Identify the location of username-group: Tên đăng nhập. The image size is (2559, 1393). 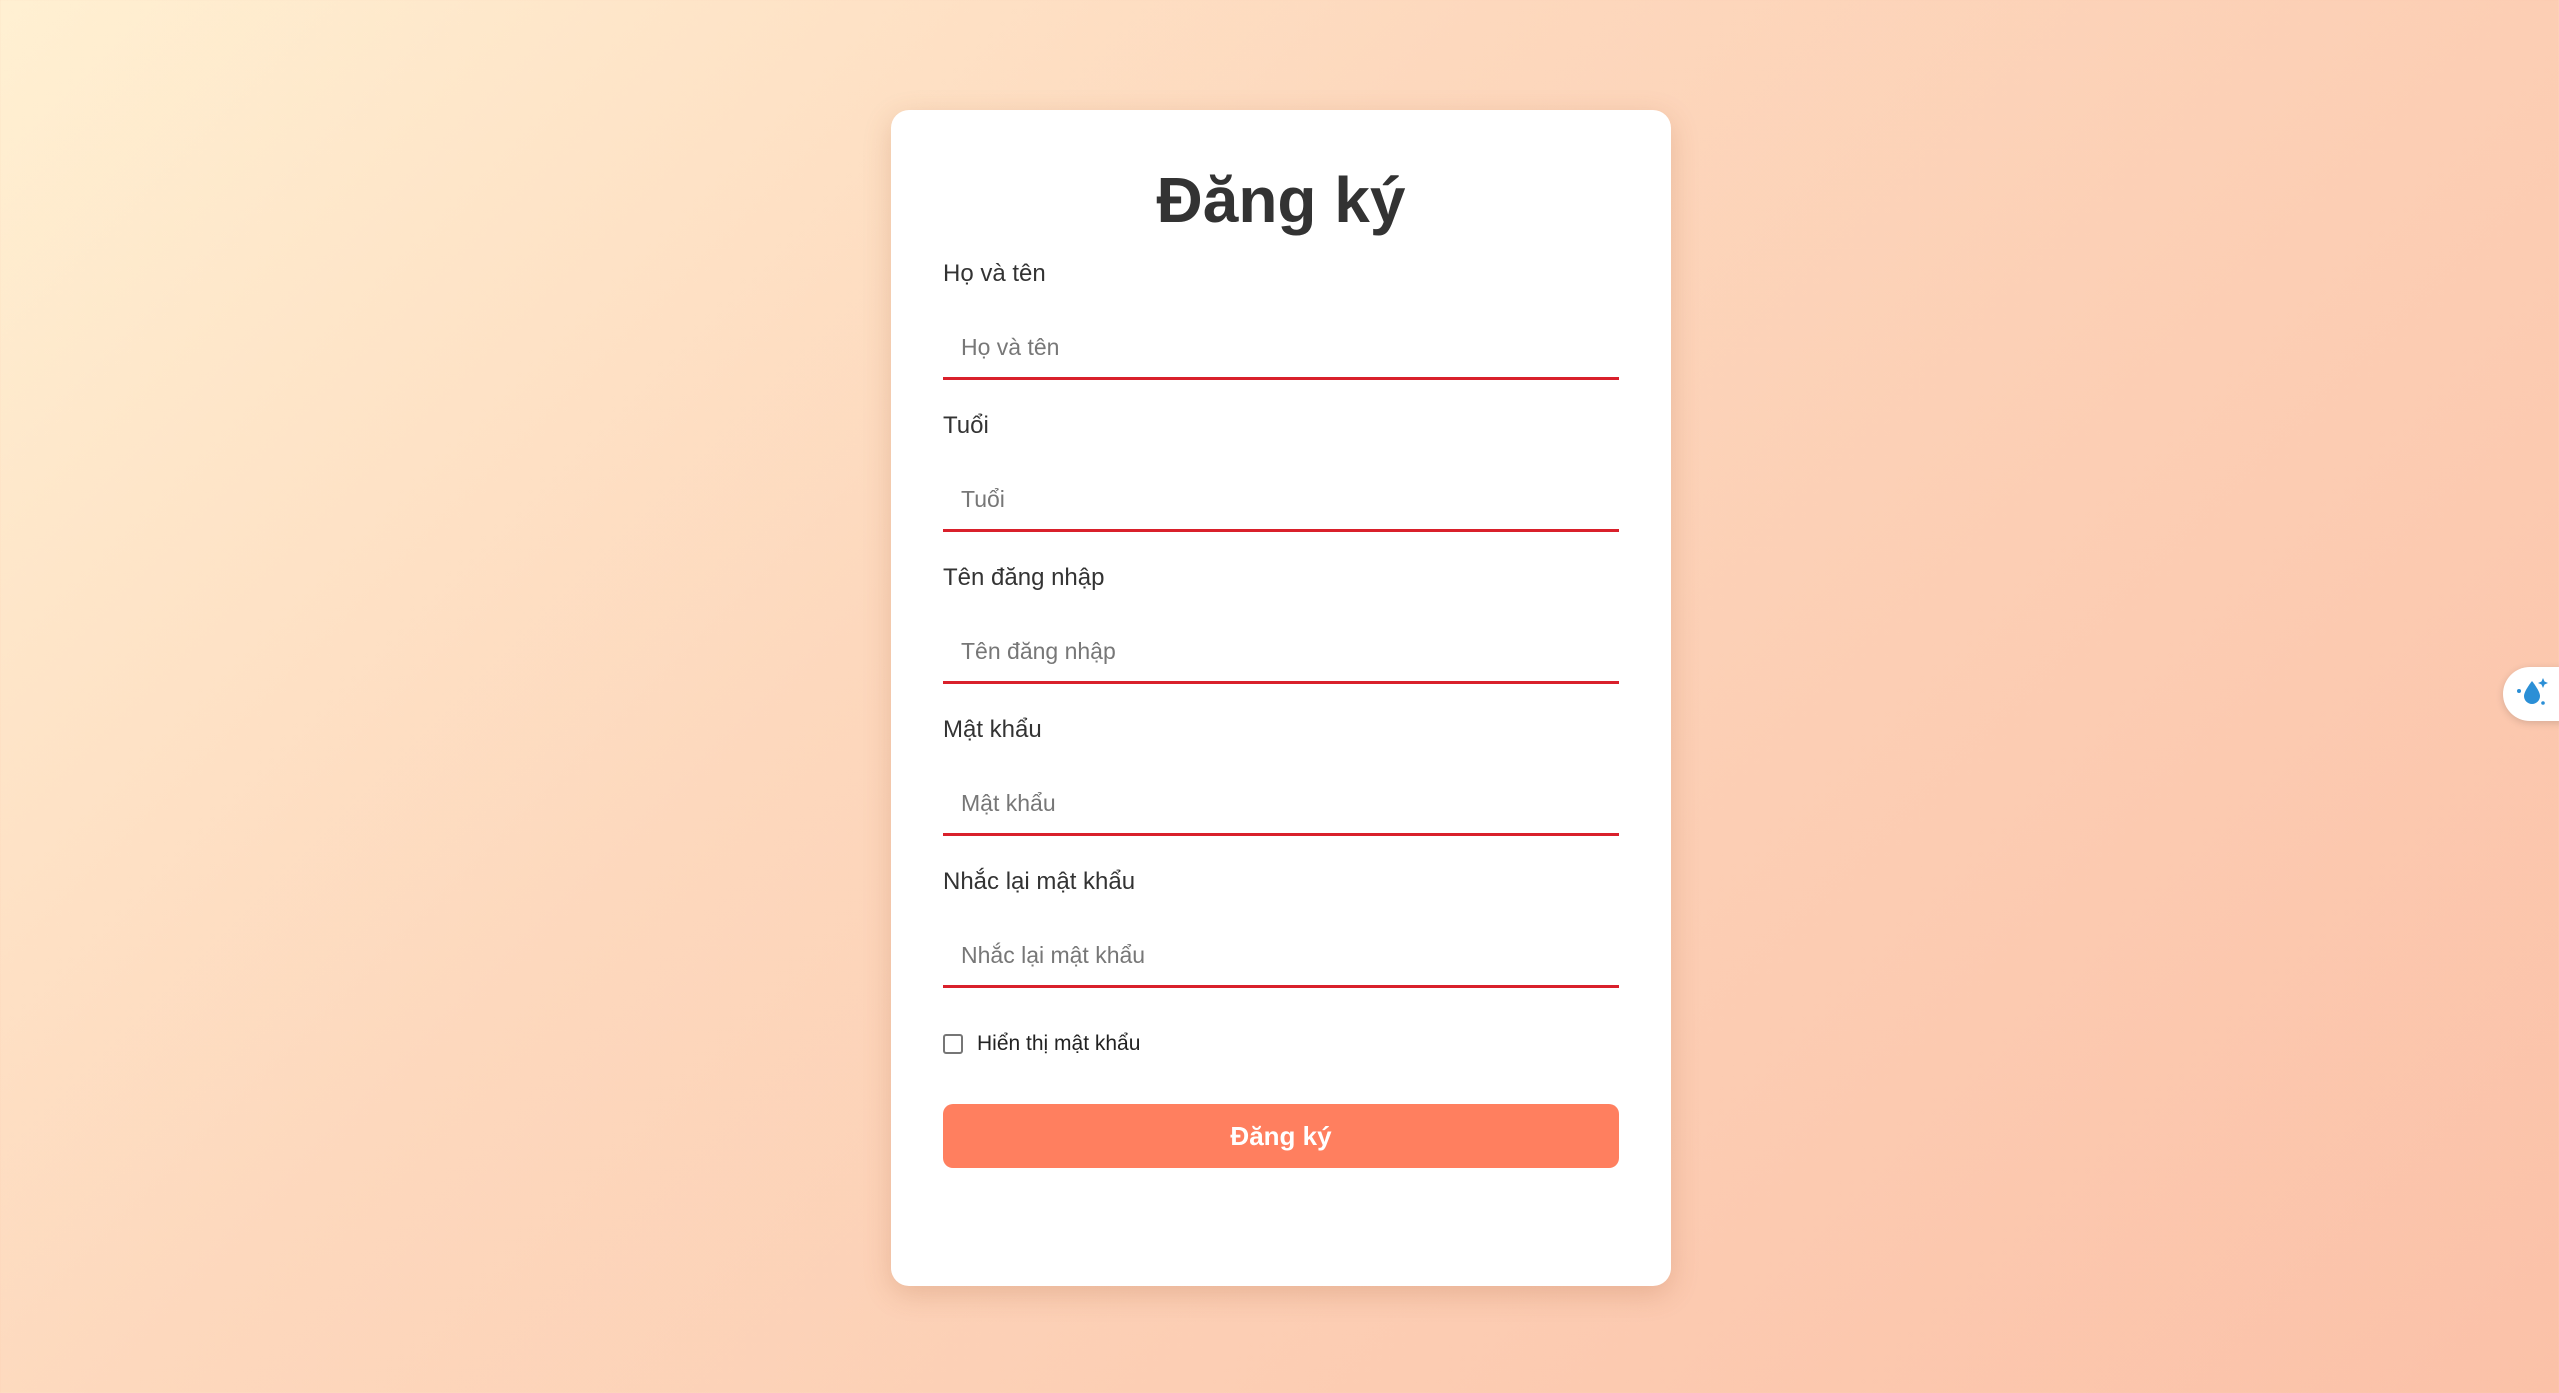
(1281, 623).